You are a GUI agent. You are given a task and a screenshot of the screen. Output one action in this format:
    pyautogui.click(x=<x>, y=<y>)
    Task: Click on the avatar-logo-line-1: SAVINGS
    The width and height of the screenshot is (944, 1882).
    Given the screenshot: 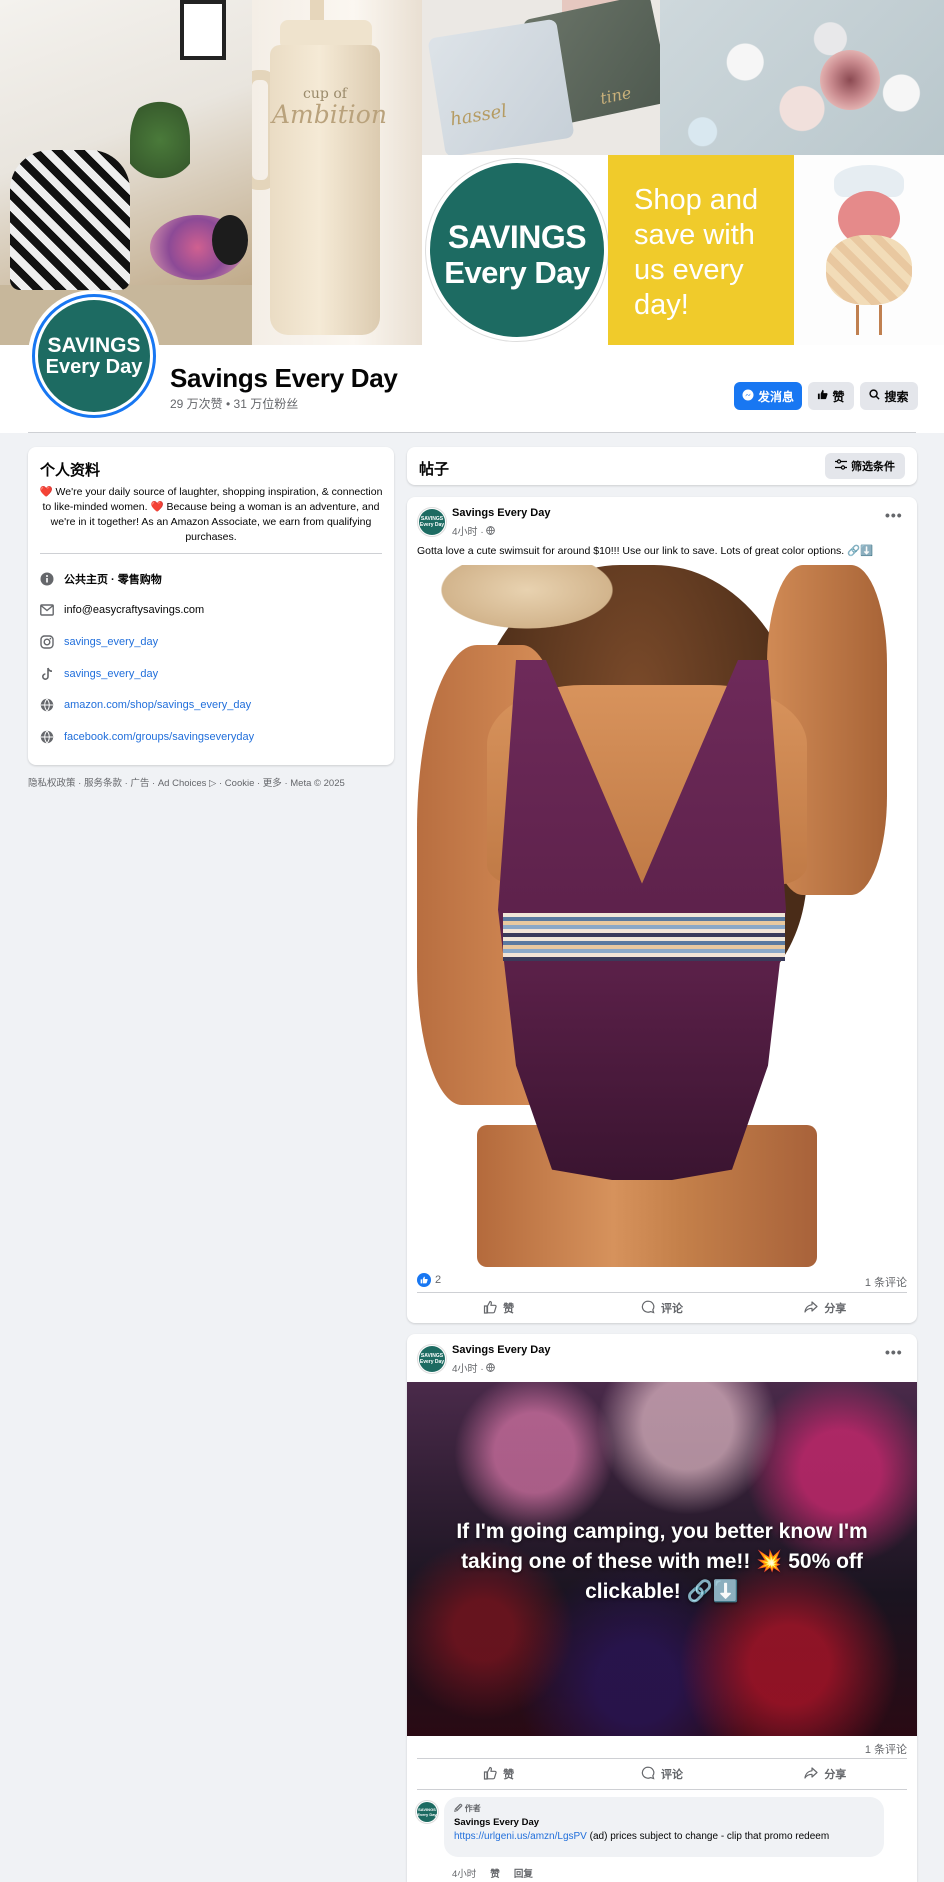 What is the action you would take?
    pyautogui.click(x=94, y=345)
    